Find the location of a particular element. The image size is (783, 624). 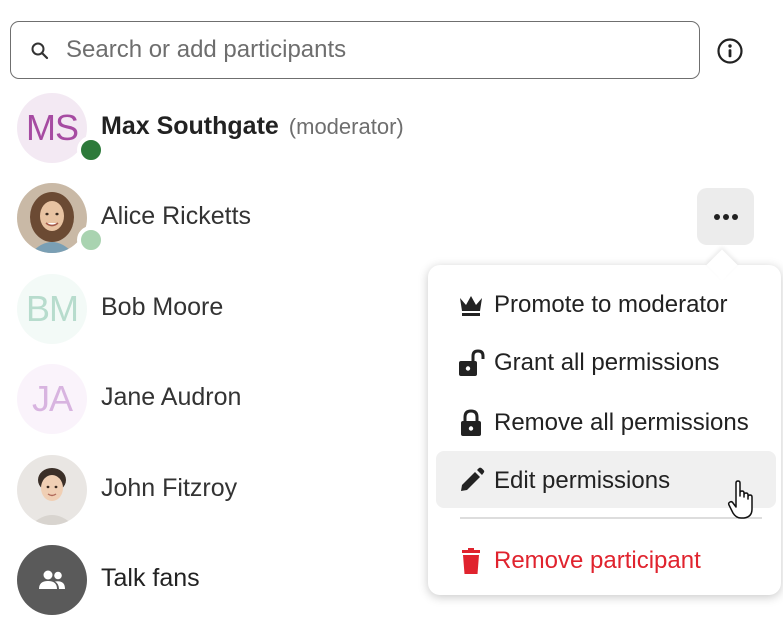

search-box is located at coordinates (355, 50).